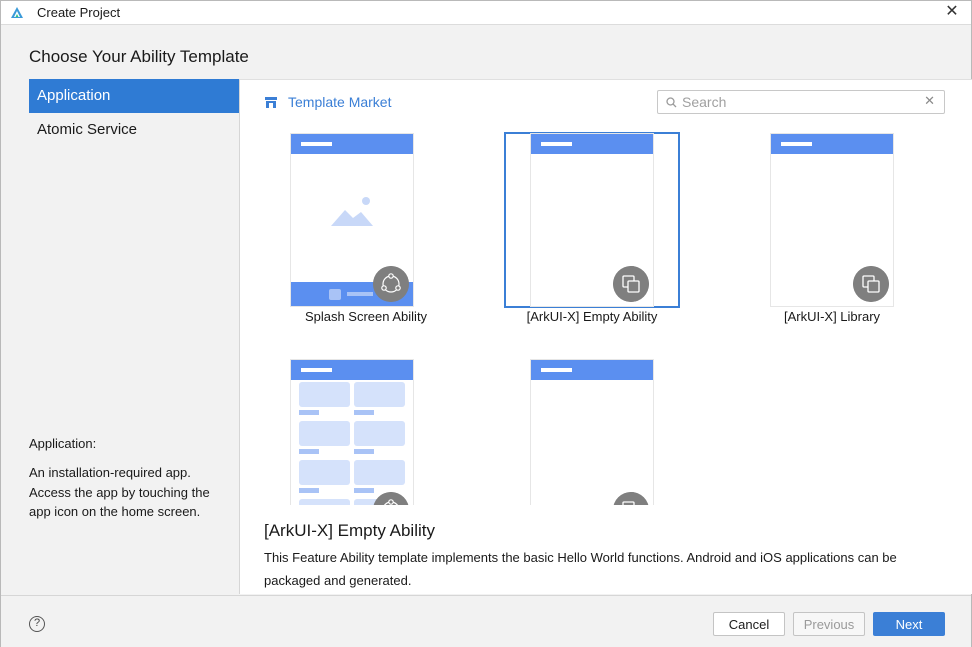  What do you see at coordinates (671, 102) in the screenshot?
I see `search-icon` at bounding box center [671, 102].